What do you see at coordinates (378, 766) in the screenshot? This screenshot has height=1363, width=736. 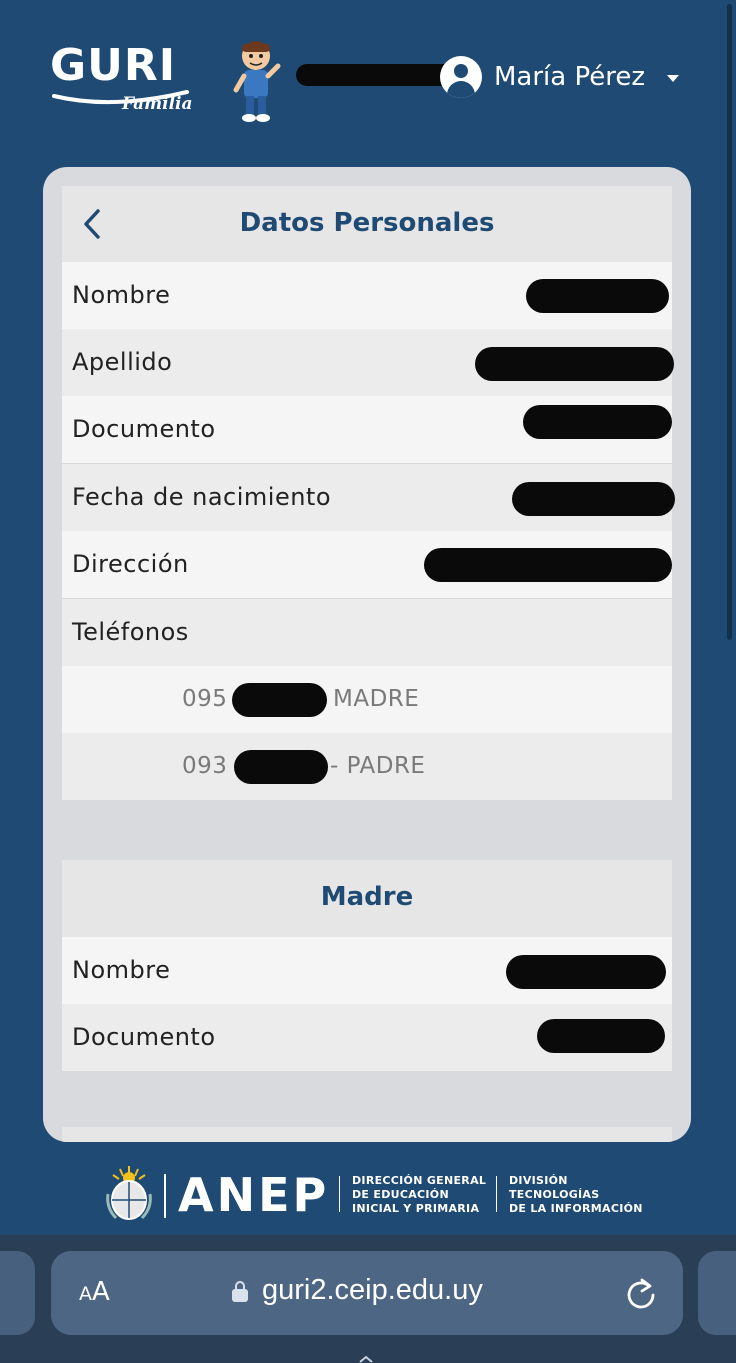 I see `phone-owner: - PADRE` at bounding box center [378, 766].